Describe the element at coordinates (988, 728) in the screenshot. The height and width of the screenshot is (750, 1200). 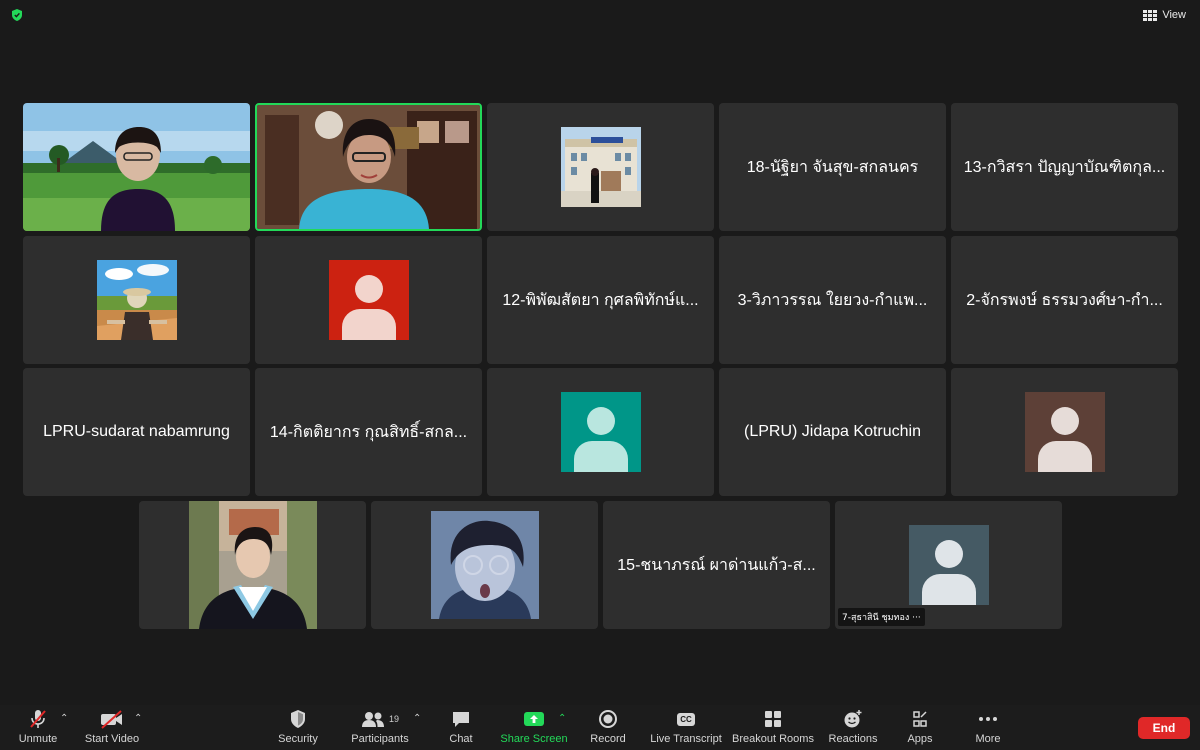
I see `more-button: More` at that location.